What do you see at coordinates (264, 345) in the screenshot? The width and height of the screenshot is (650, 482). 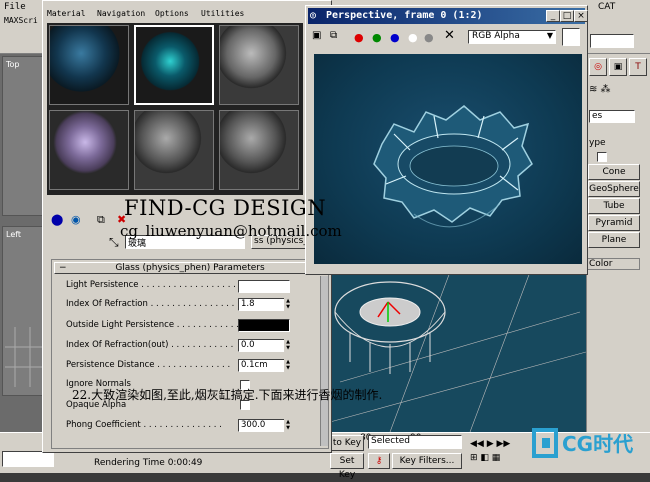 I see `ior-out-field: 0.0` at bounding box center [264, 345].